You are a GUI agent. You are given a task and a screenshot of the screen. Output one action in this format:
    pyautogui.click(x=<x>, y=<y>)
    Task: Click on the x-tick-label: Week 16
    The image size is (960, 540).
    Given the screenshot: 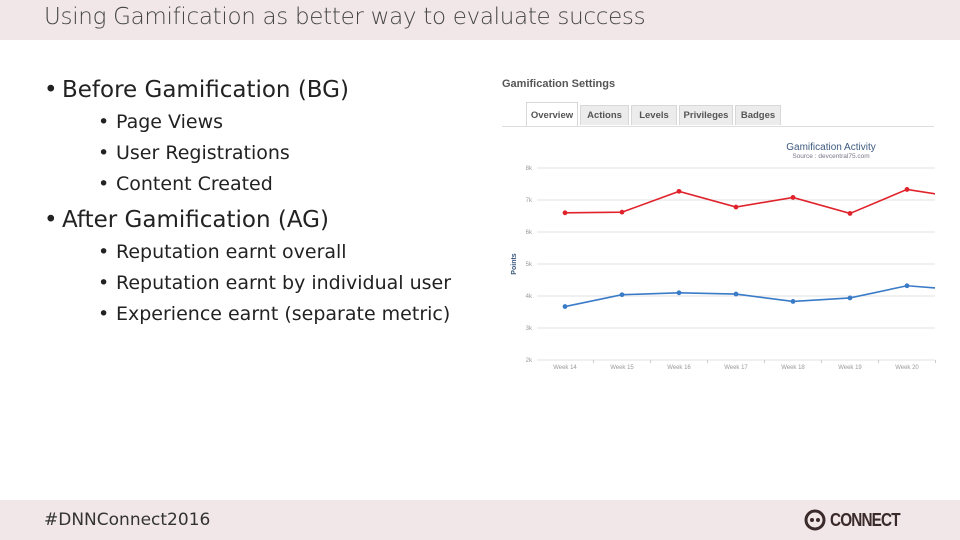 What is the action you would take?
    pyautogui.click(x=679, y=368)
    